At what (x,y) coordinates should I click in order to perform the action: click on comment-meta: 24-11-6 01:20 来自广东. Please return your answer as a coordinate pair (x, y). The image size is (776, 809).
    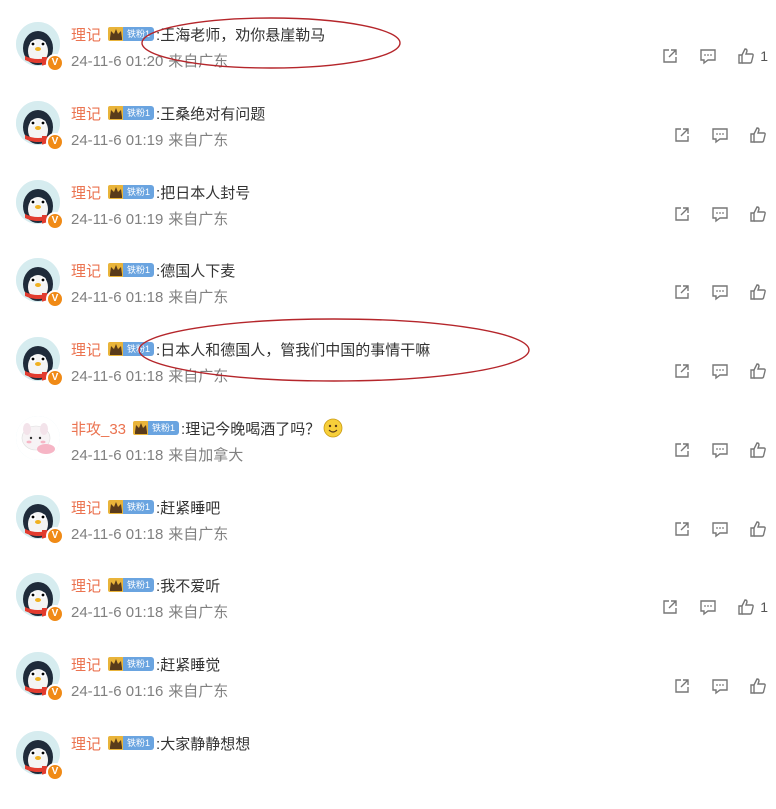
    Looking at the image, I should click on (149, 60).